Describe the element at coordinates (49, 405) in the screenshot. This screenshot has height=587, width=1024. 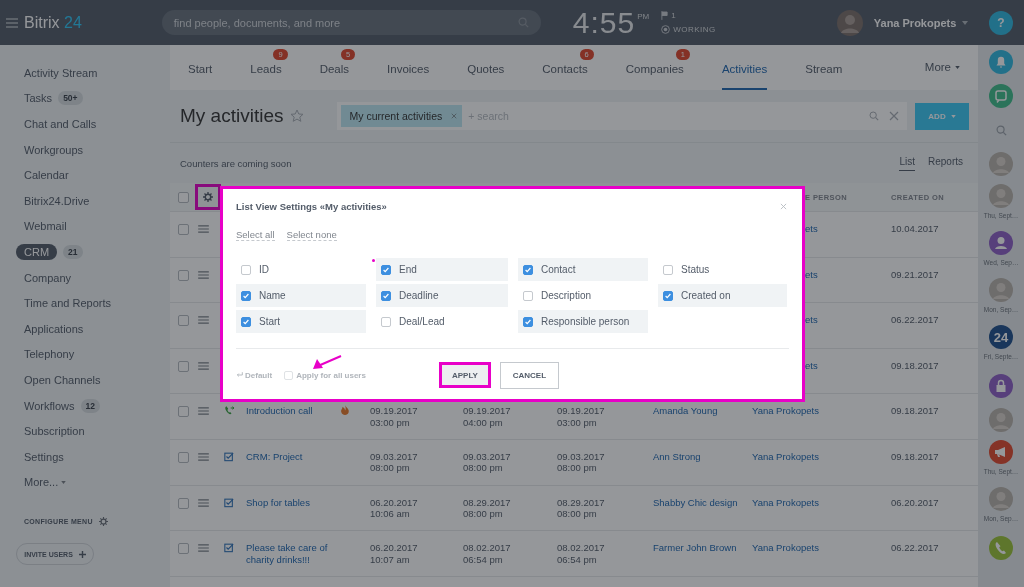
I see `menu-item: Workflows` at that location.